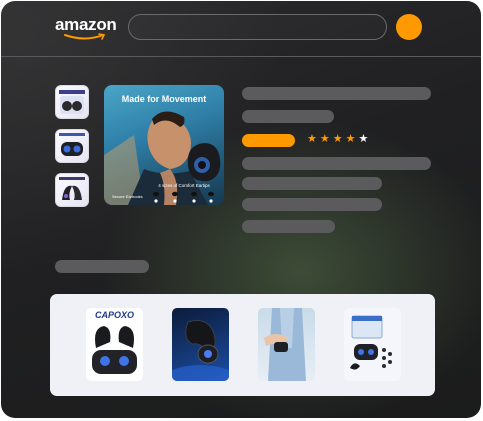 The image size is (483, 421). I want to click on recommendations-heading, so click(102, 266).